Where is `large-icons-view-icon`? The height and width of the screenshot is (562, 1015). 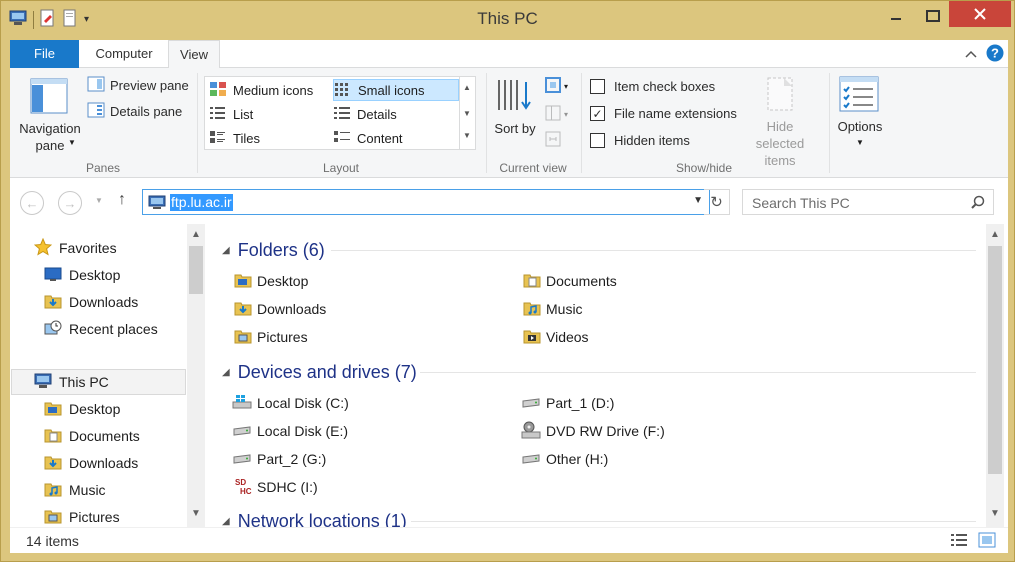 large-icons-view-icon is located at coordinates (987, 541).